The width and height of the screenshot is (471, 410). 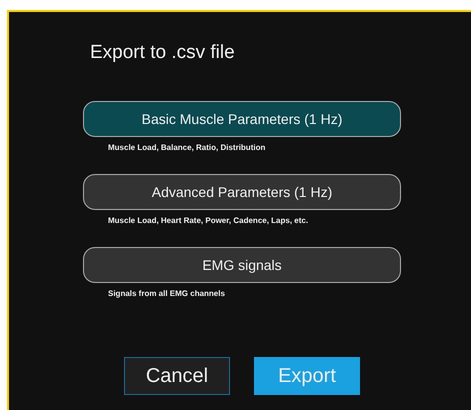 I want to click on export-option-button: Basic Muscle Parameters (1 Hz), so click(x=242, y=119).